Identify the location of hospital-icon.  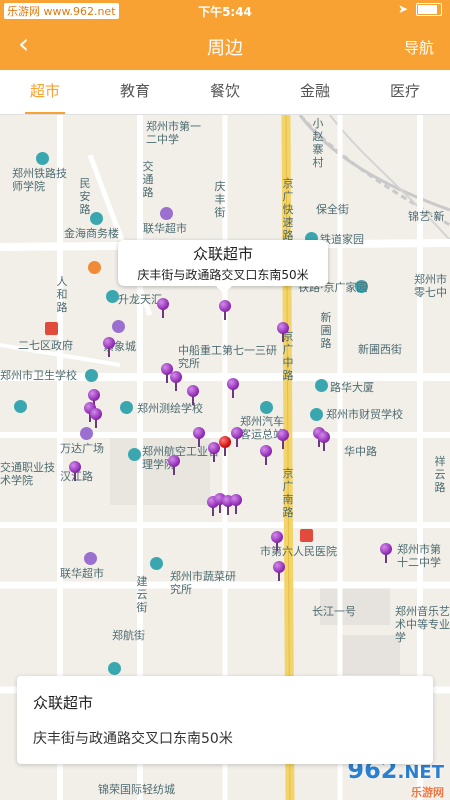
(306, 535).